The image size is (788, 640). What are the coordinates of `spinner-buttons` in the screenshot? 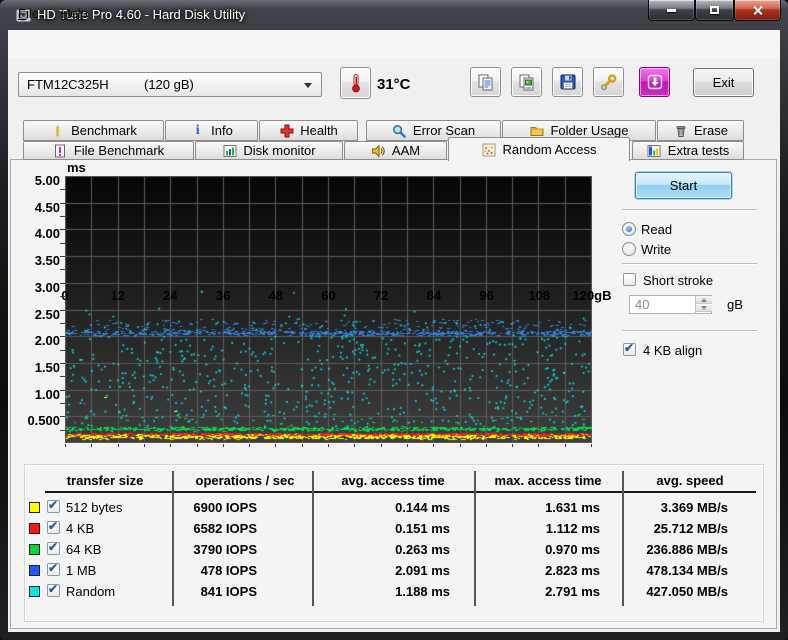 It's located at (703, 304).